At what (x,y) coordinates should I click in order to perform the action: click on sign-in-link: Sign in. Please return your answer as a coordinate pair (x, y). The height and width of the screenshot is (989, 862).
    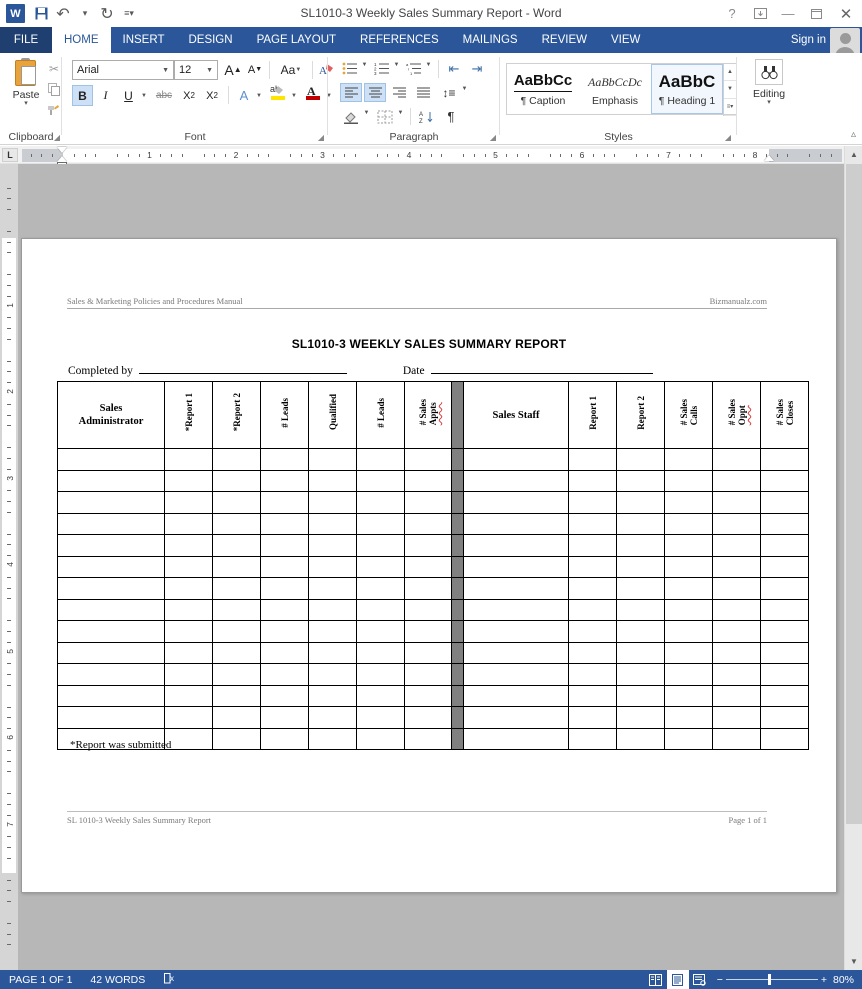
    Looking at the image, I should click on (808, 40).